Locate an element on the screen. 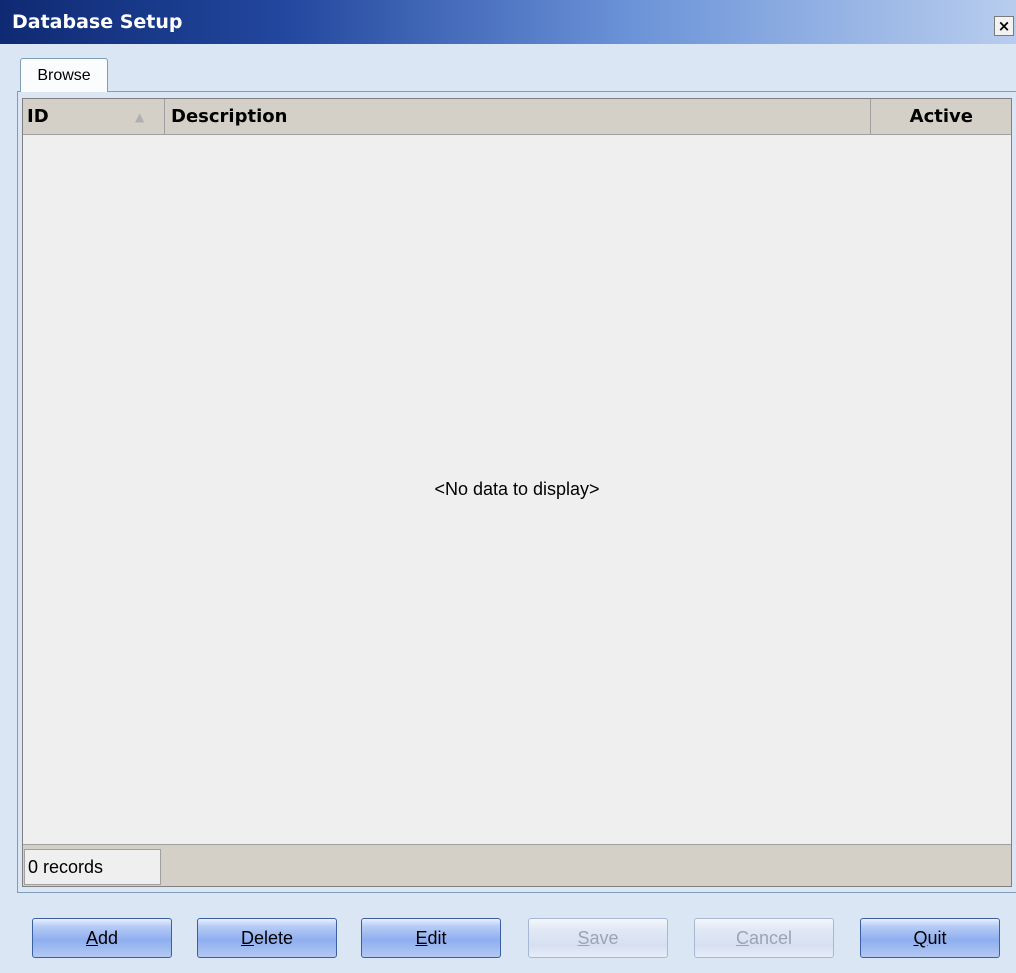  save-button-mnemonic: S is located at coordinates (583, 938).